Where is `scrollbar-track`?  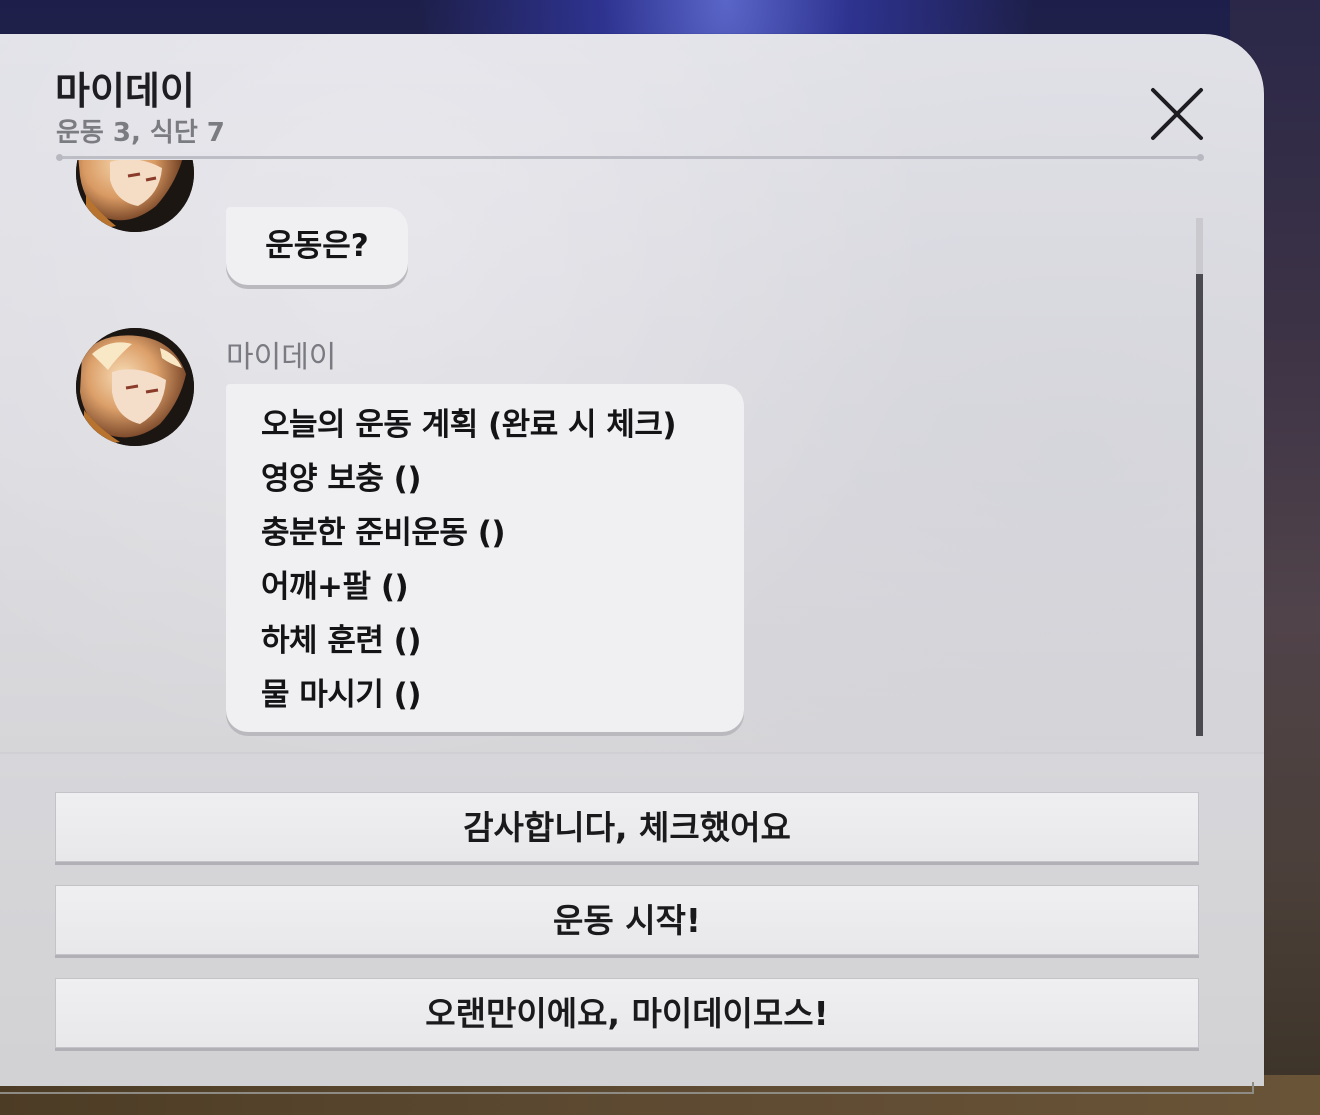 scrollbar-track is located at coordinates (1199, 477).